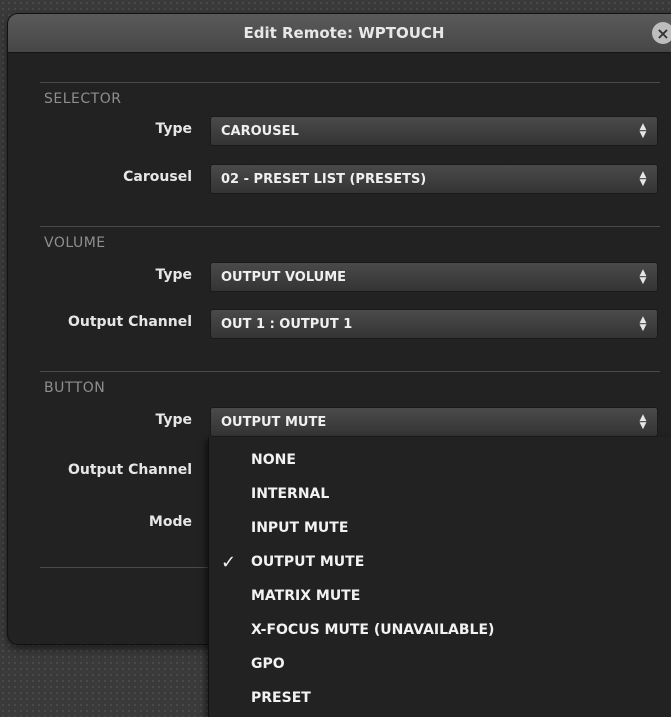 The width and height of the screenshot is (671, 717). What do you see at coordinates (434, 422) in the screenshot?
I see `button-type-select: OUTPUT MUTE ▲ ▼` at bounding box center [434, 422].